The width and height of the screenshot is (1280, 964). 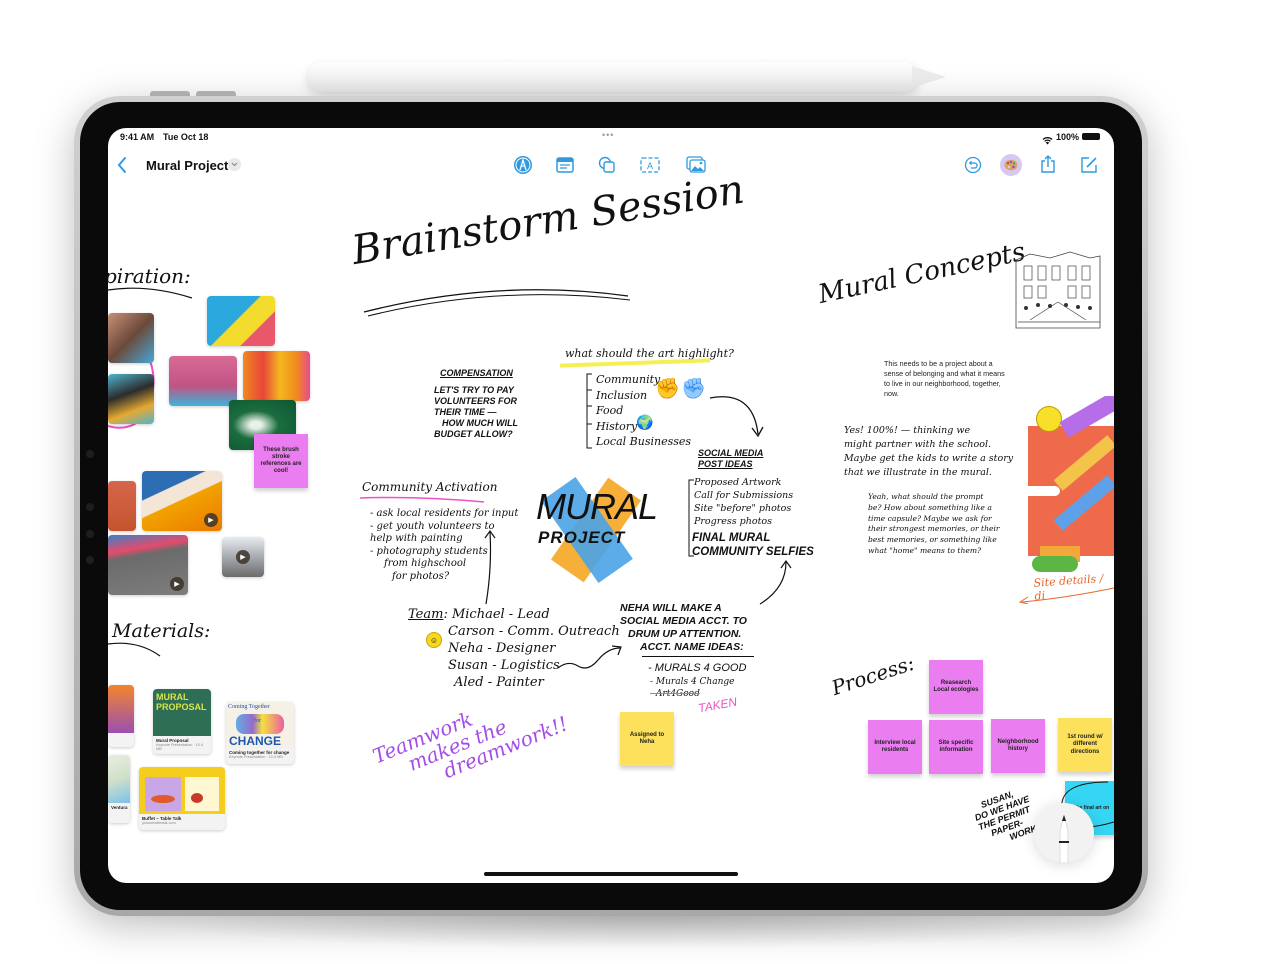 What do you see at coordinates (647, 739) in the screenshot?
I see `sticky-note-assigned: Assigned to Neha` at bounding box center [647, 739].